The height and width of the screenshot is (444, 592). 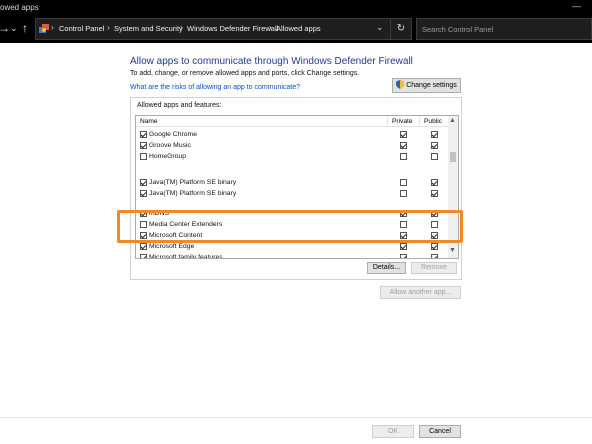 What do you see at coordinates (393, 431) in the screenshot?
I see `ok-button: OK` at bounding box center [393, 431].